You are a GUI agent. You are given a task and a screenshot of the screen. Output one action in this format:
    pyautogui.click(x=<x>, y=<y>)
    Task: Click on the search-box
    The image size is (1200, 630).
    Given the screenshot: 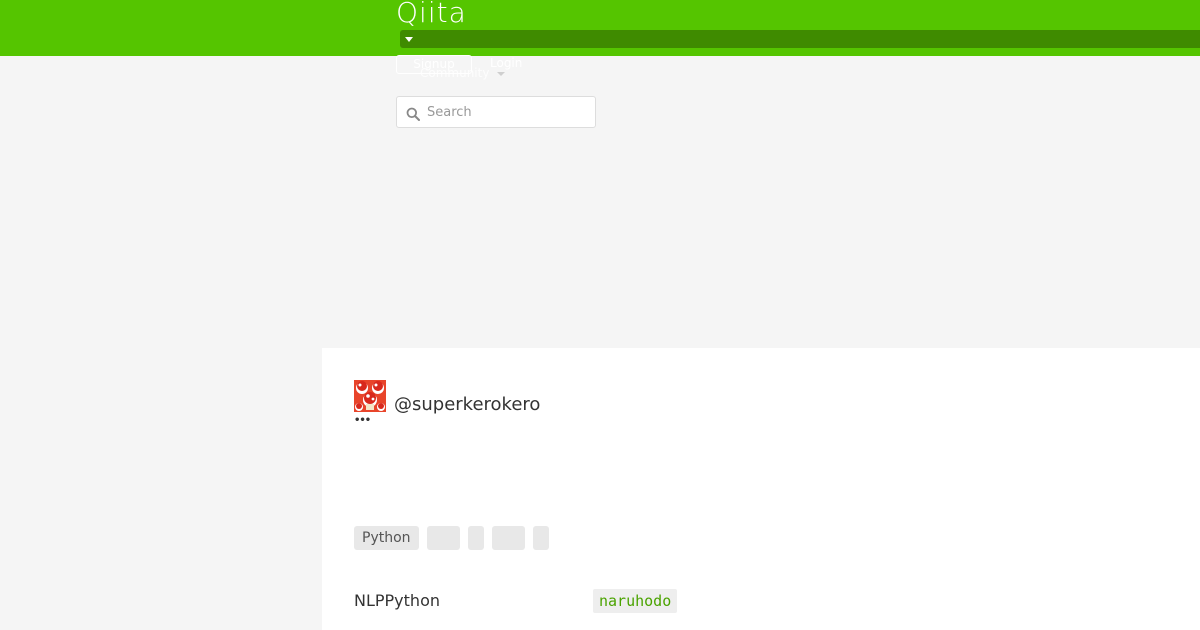 What is the action you would take?
    pyautogui.click(x=496, y=112)
    